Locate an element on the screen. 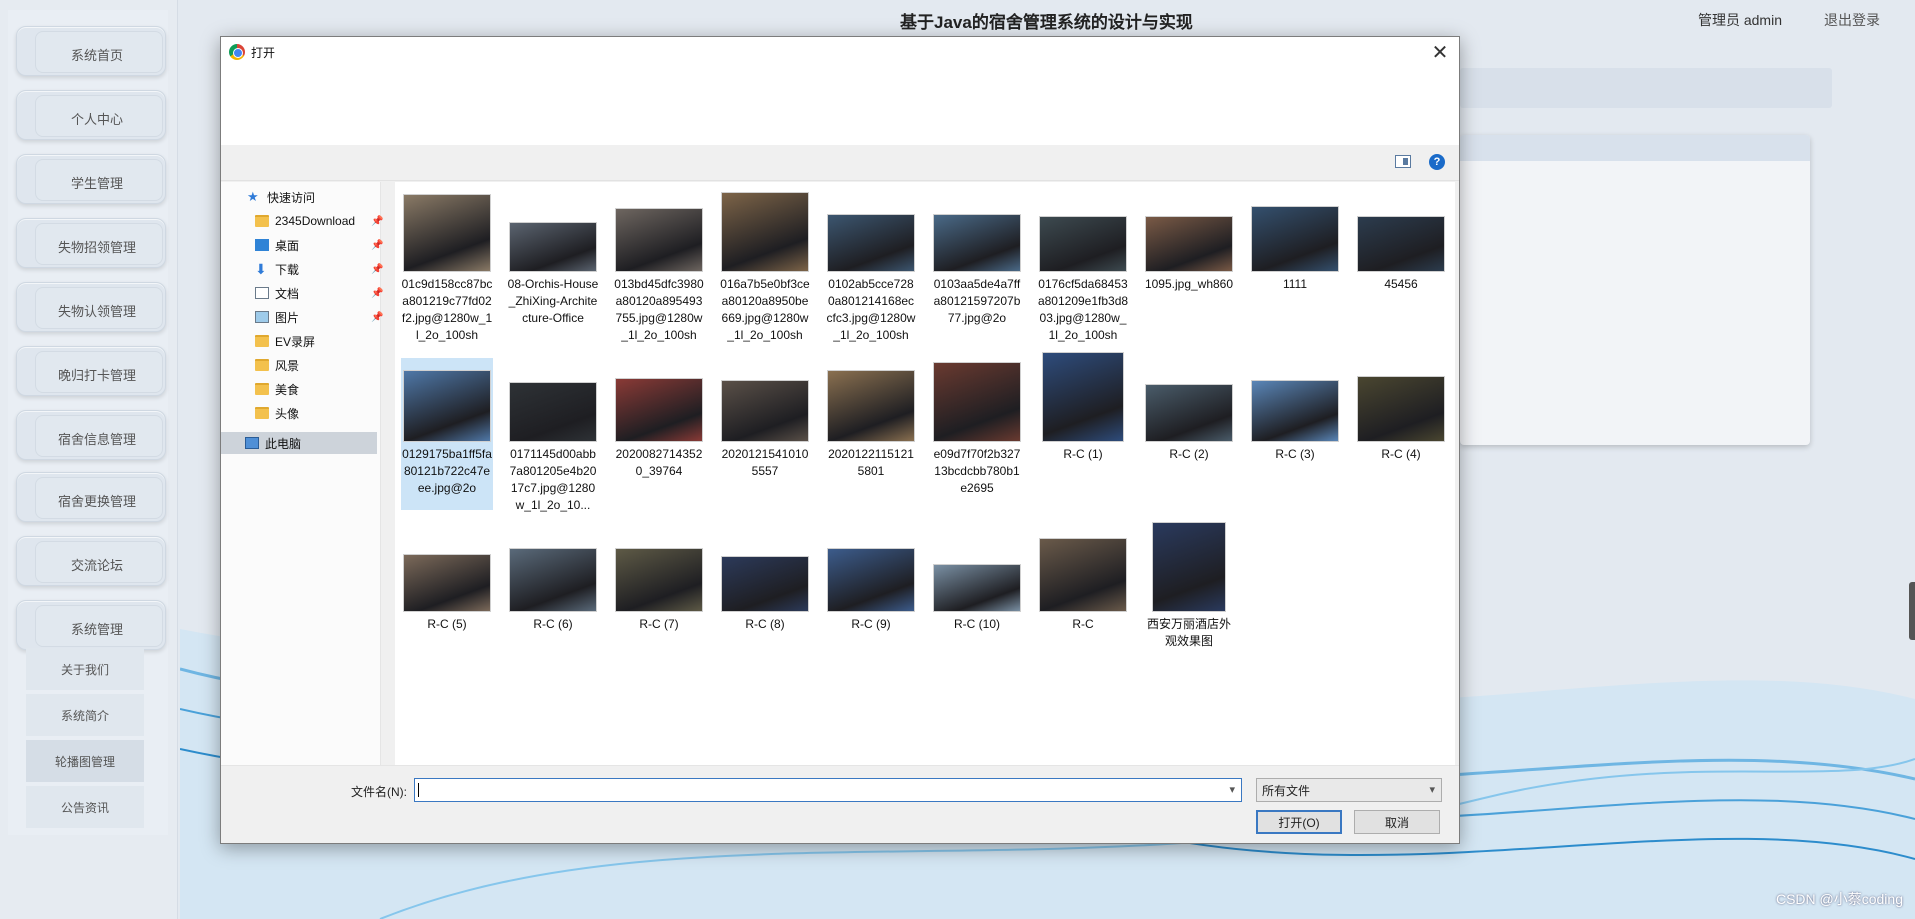 The height and width of the screenshot is (919, 1915). file-name: 1111 is located at coordinates (1295, 284).